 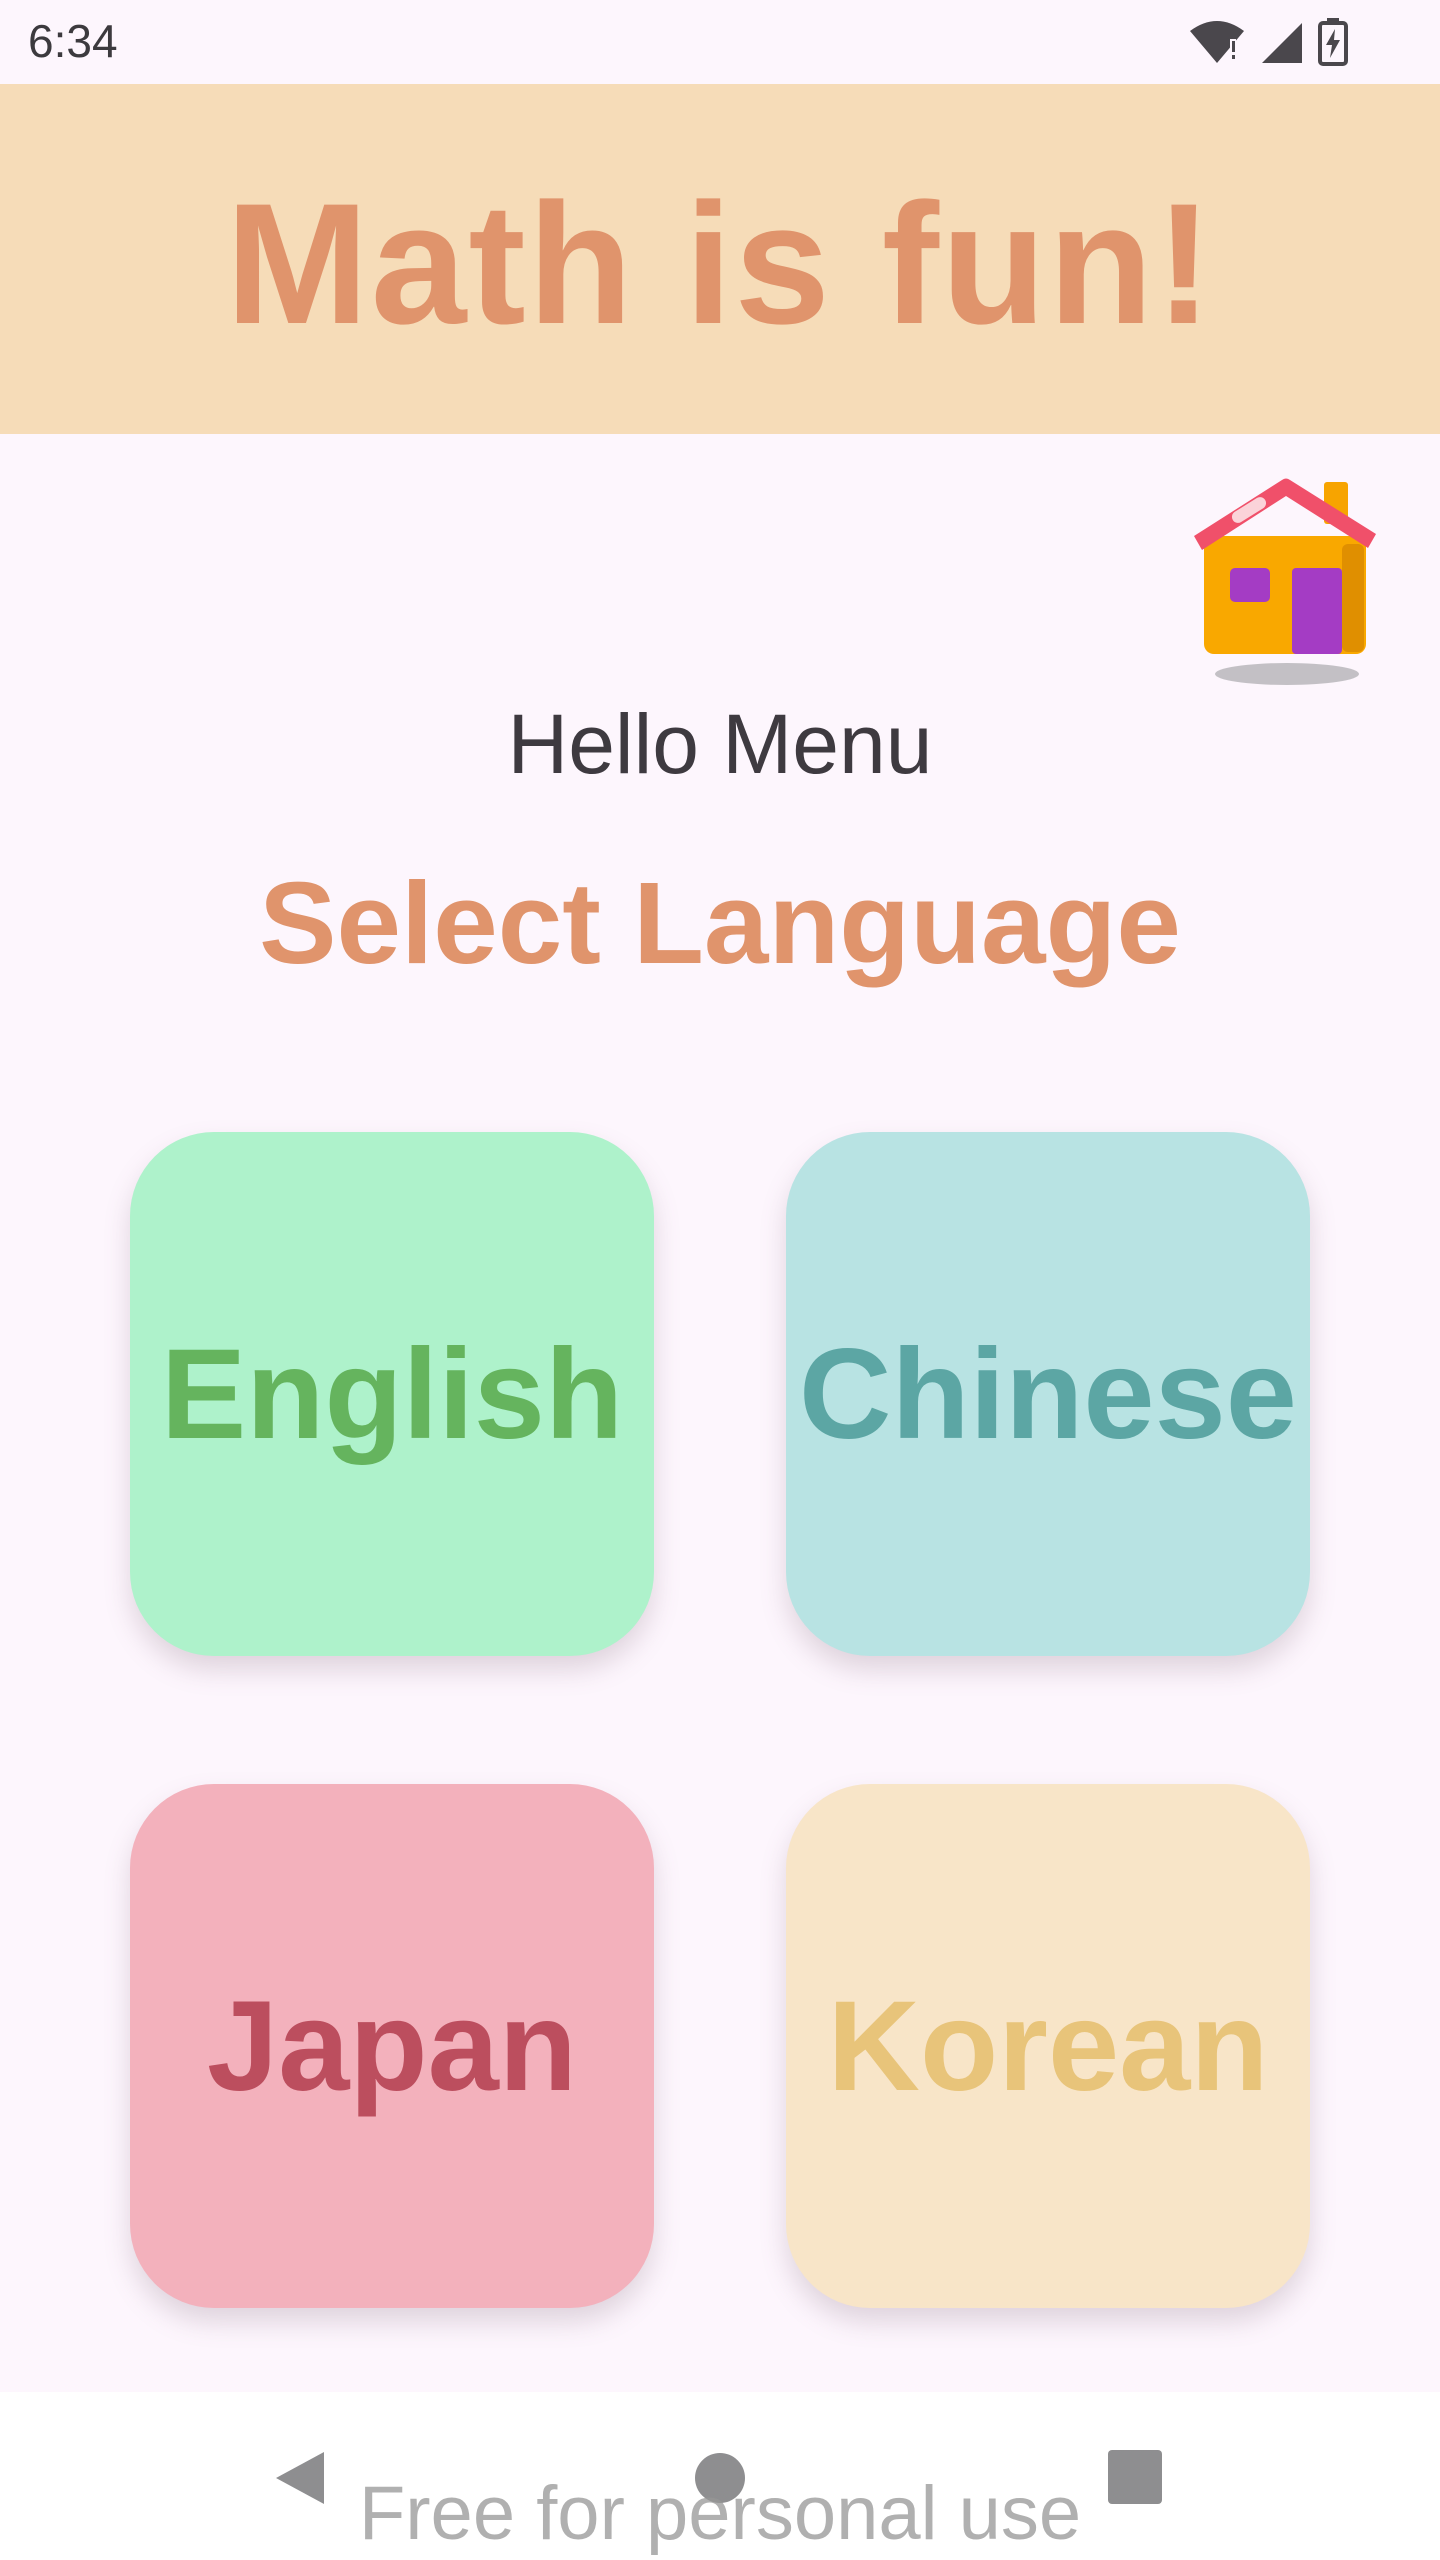 I want to click on chinese-label: Chinese, so click(x=1048, y=1394).